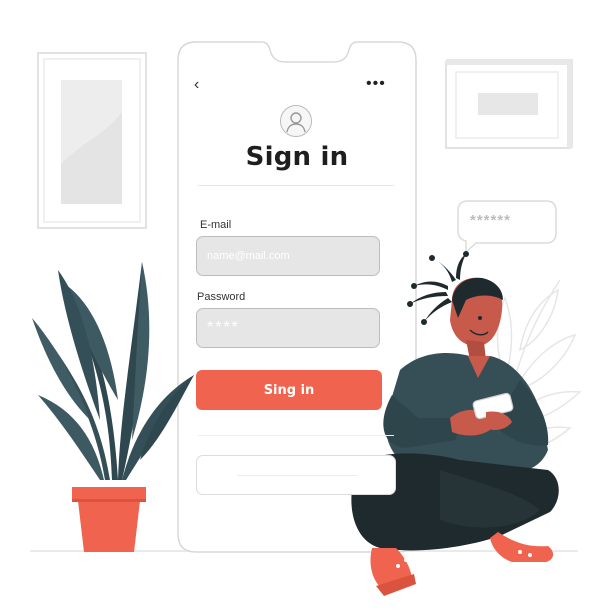  I want to click on wall-frame-left, so click(92, 140).